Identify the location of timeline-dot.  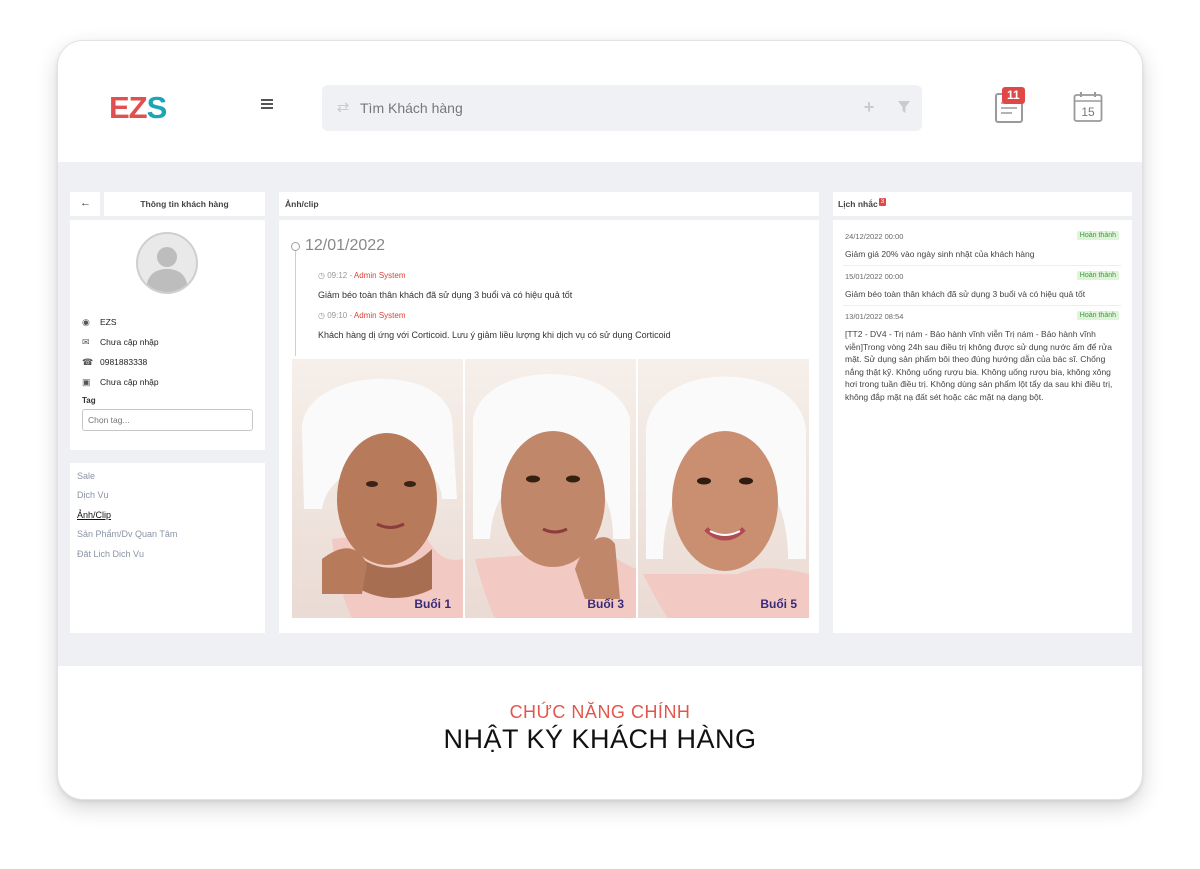
(295, 246).